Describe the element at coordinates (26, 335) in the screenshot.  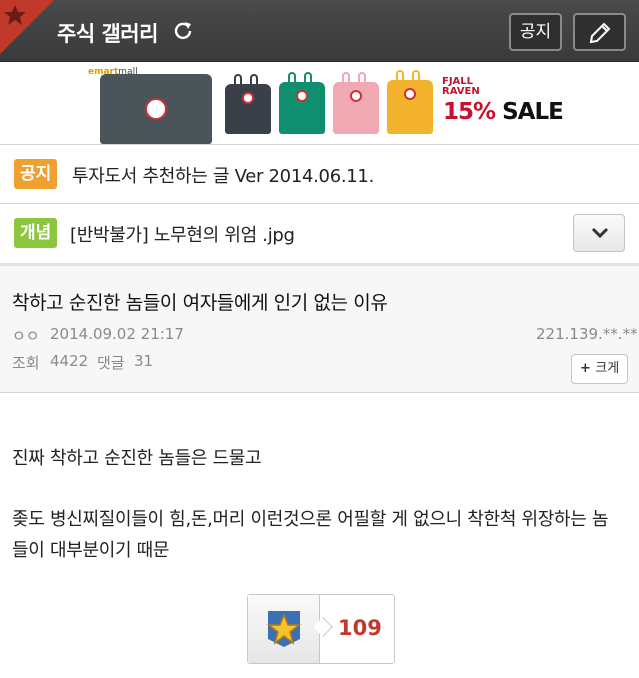
I see `post-author: ㅇㅇ` at that location.